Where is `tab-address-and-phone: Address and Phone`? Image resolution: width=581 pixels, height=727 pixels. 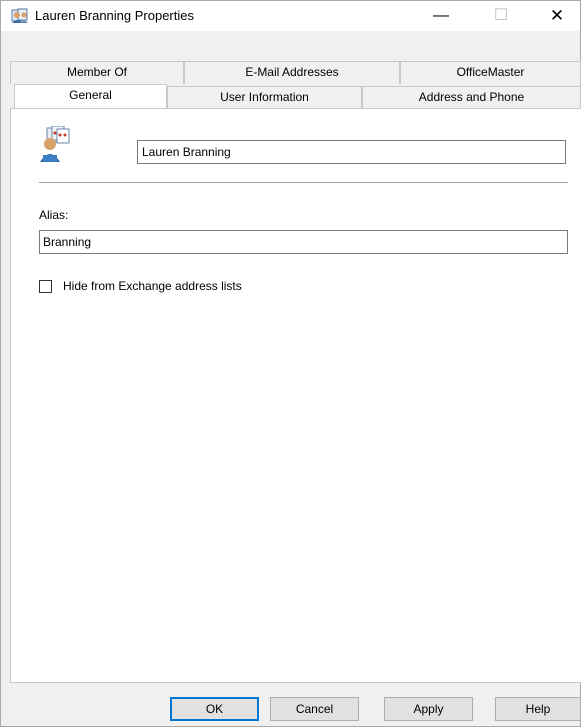
tab-address-and-phone: Address and Phone is located at coordinates (471, 97).